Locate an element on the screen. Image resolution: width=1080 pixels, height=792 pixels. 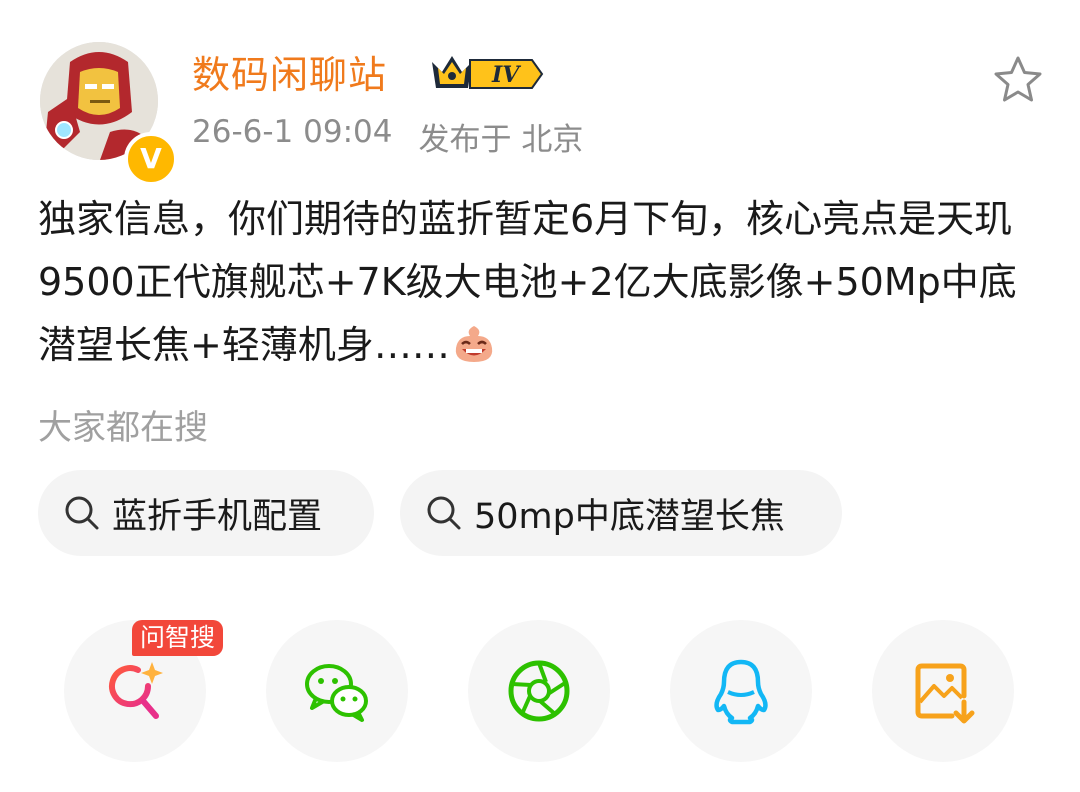
wechat-share-button is located at coordinates (337, 691).